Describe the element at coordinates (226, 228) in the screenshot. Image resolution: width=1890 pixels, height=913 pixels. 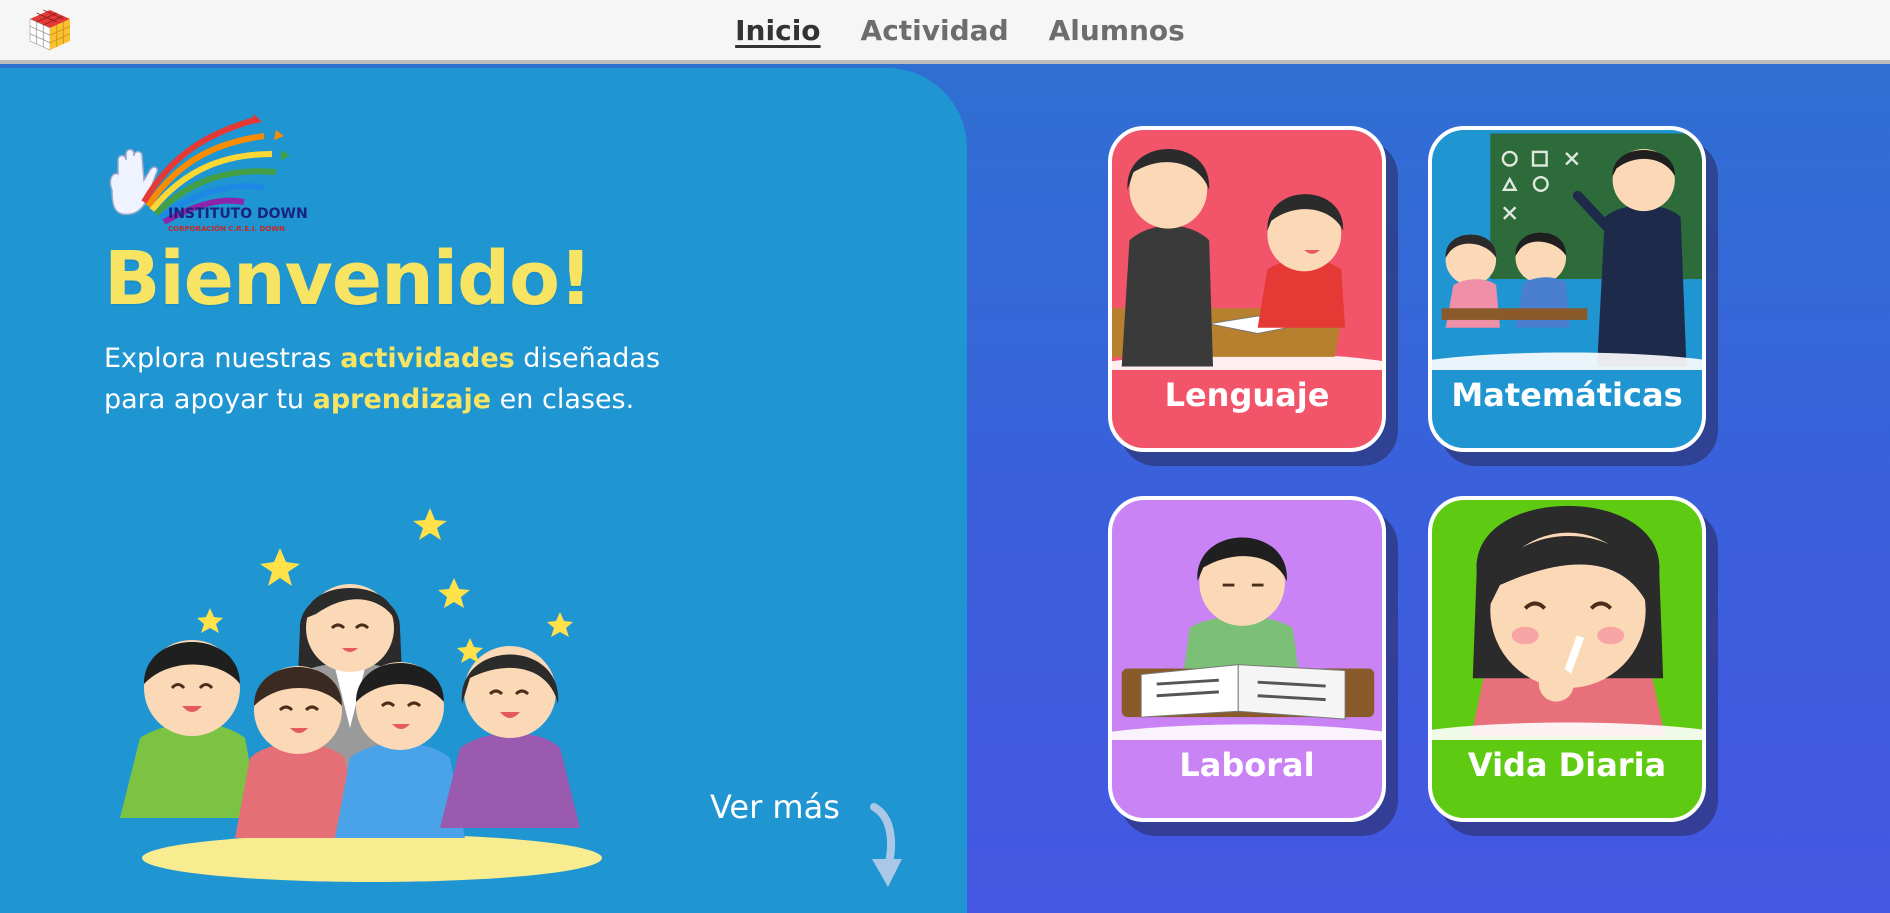
I see `logo-subtitle: CORPORACIÓN C.R.E.I. DOWN` at that location.